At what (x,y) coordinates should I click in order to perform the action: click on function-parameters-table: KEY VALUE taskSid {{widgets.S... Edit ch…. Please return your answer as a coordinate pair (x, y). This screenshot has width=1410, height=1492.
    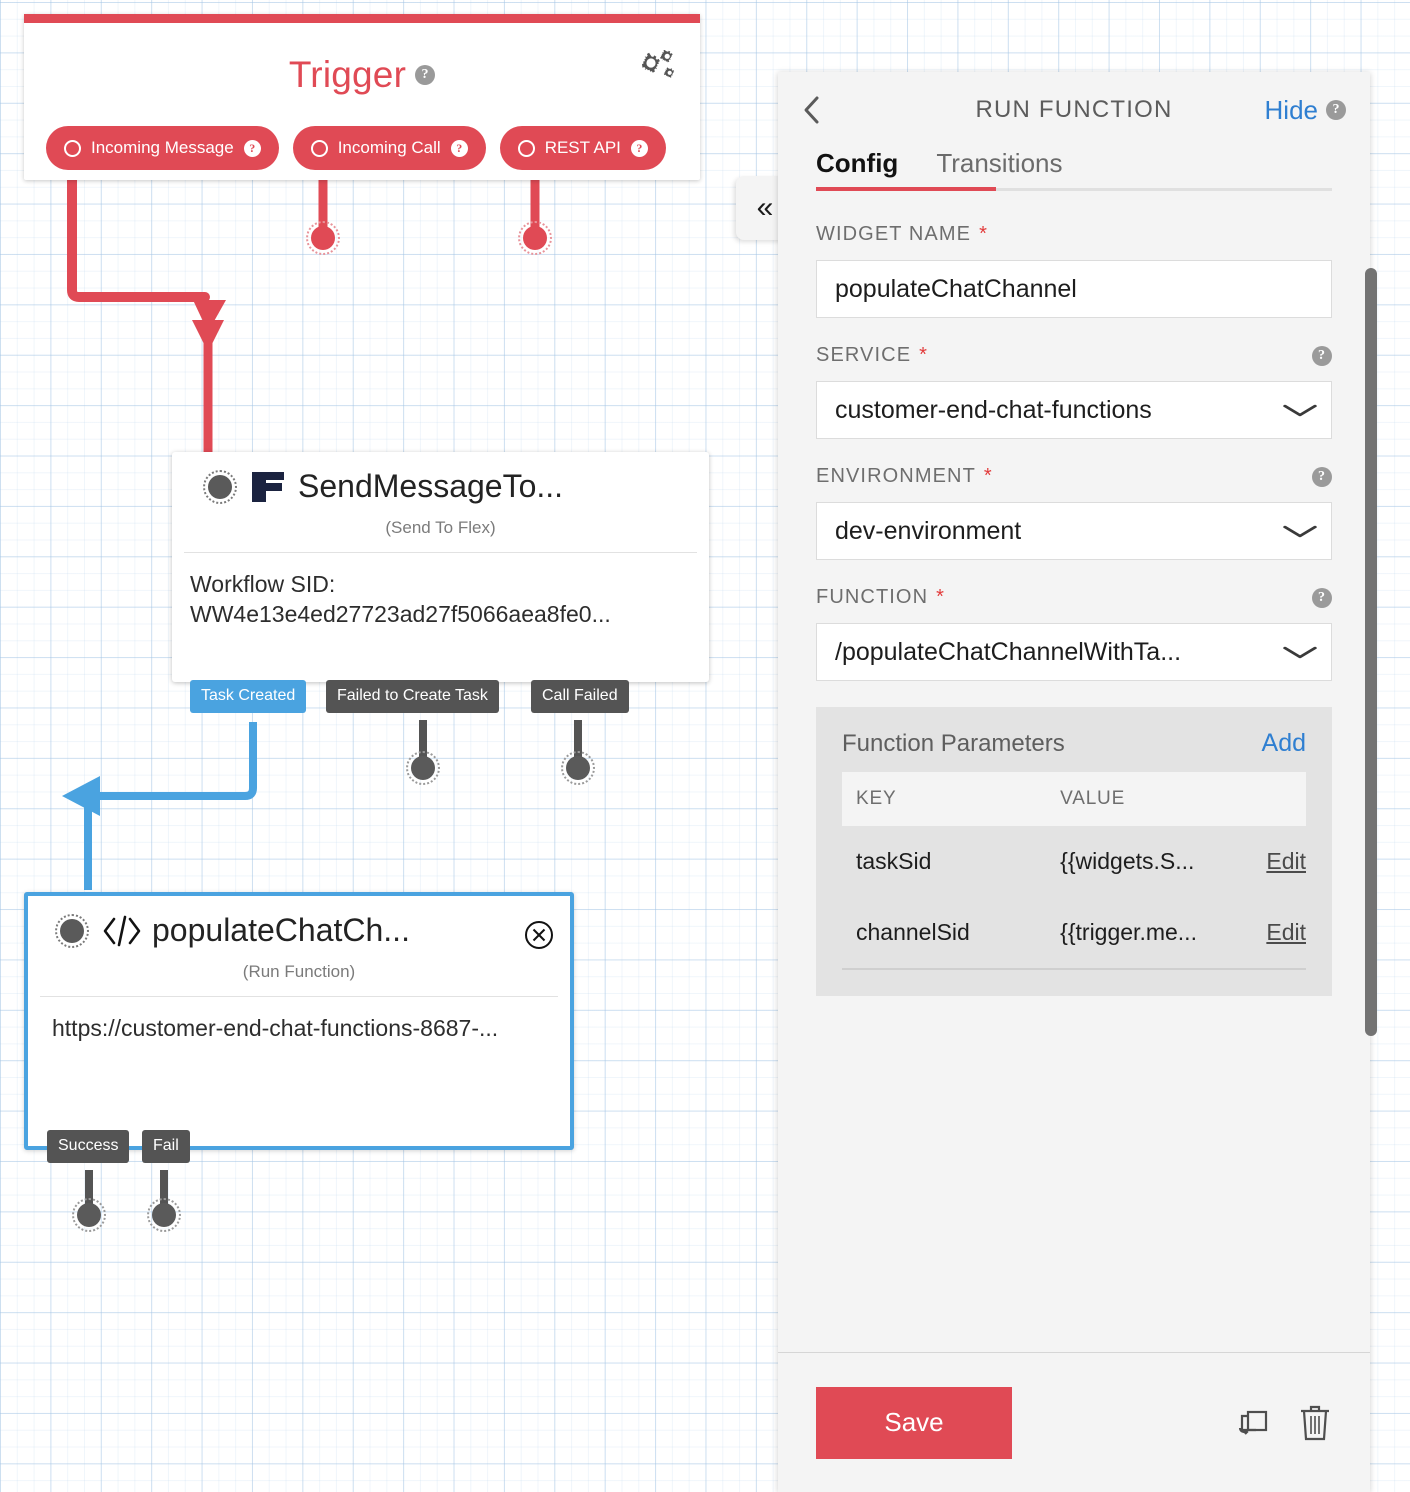
    Looking at the image, I should click on (1074, 871).